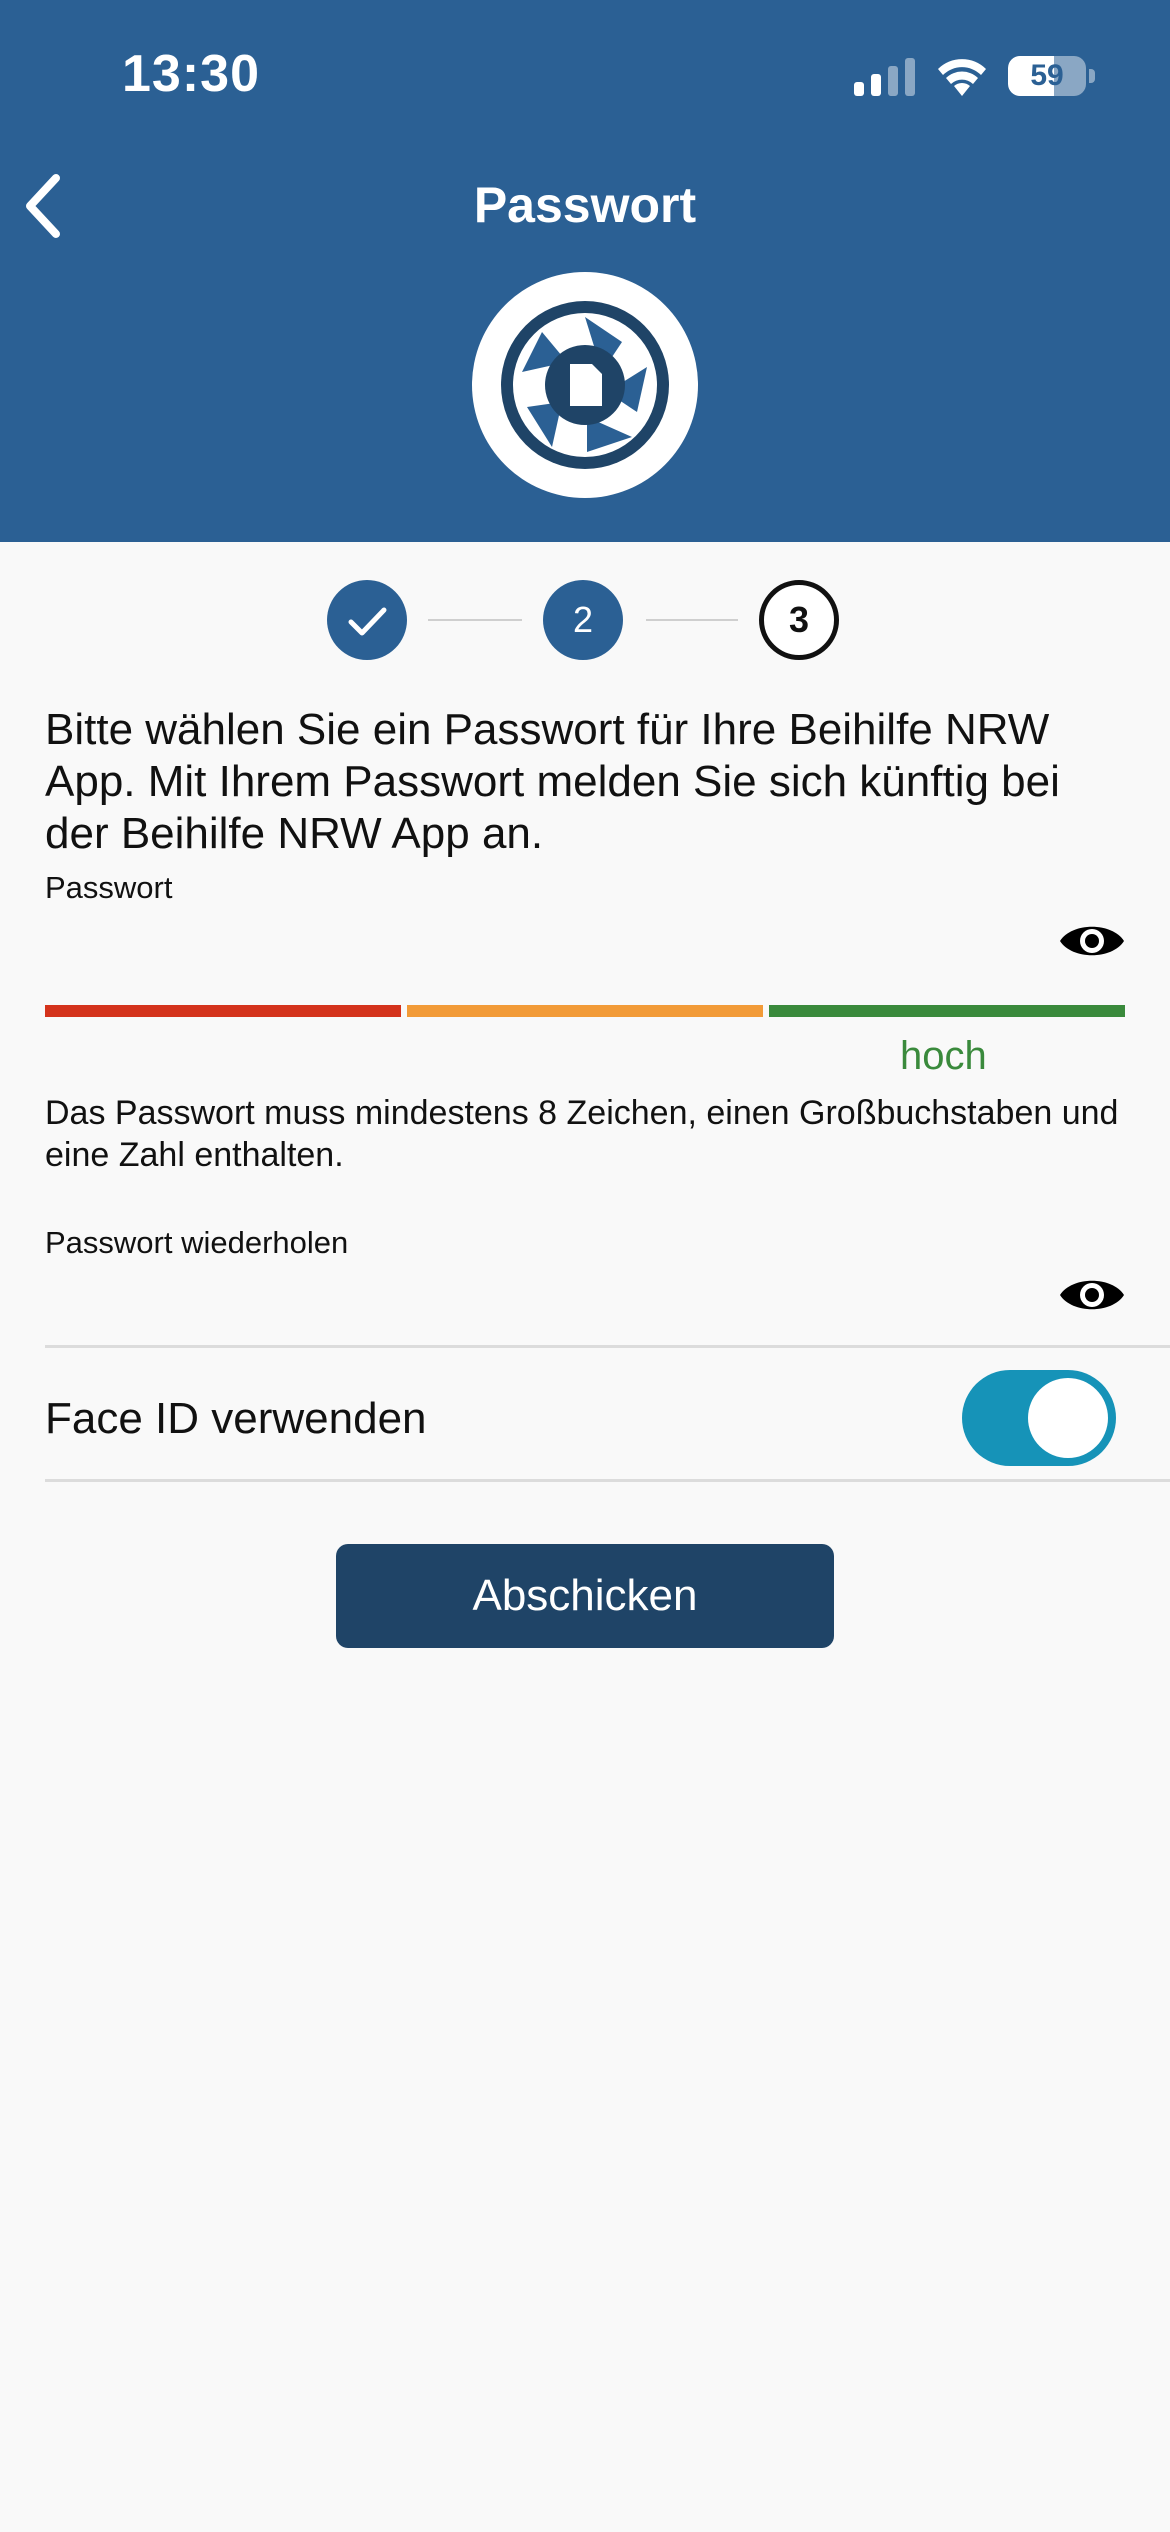 This screenshot has height=2532, width=1170. Describe the element at coordinates (947, 1011) in the screenshot. I see `strength-meter-high` at that location.